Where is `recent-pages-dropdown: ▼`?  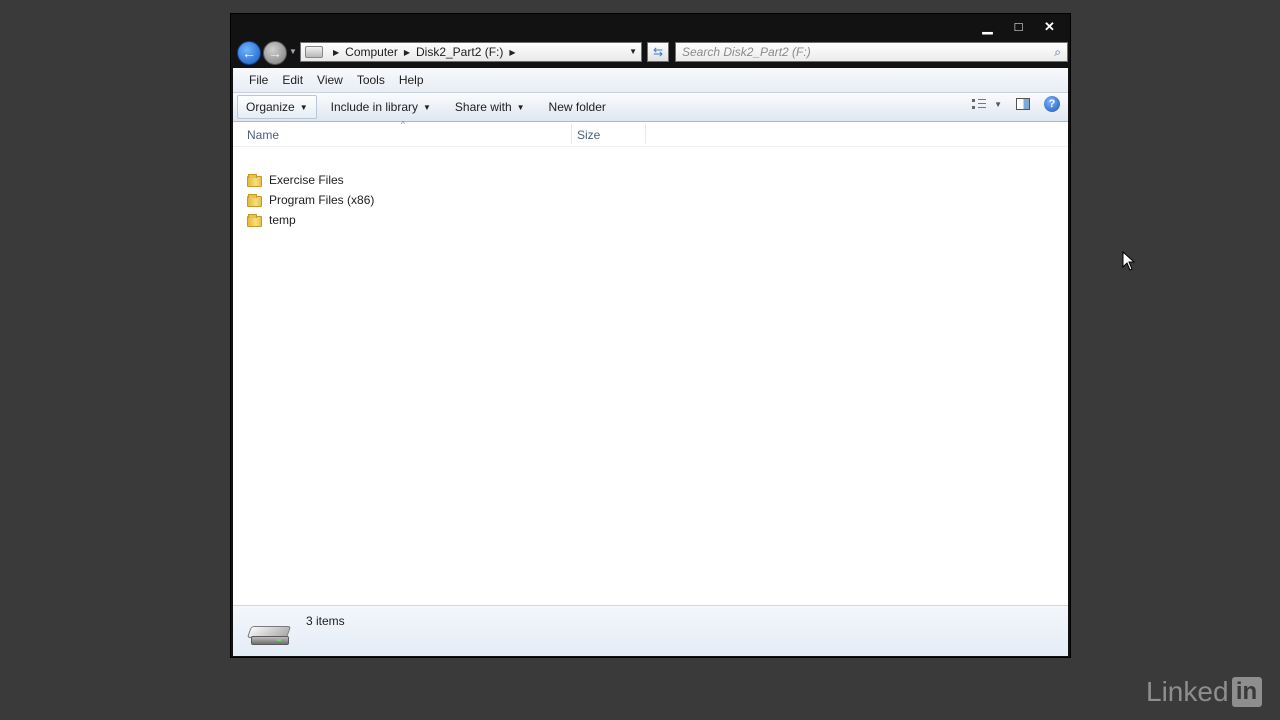
recent-pages-dropdown: ▼ is located at coordinates (293, 51).